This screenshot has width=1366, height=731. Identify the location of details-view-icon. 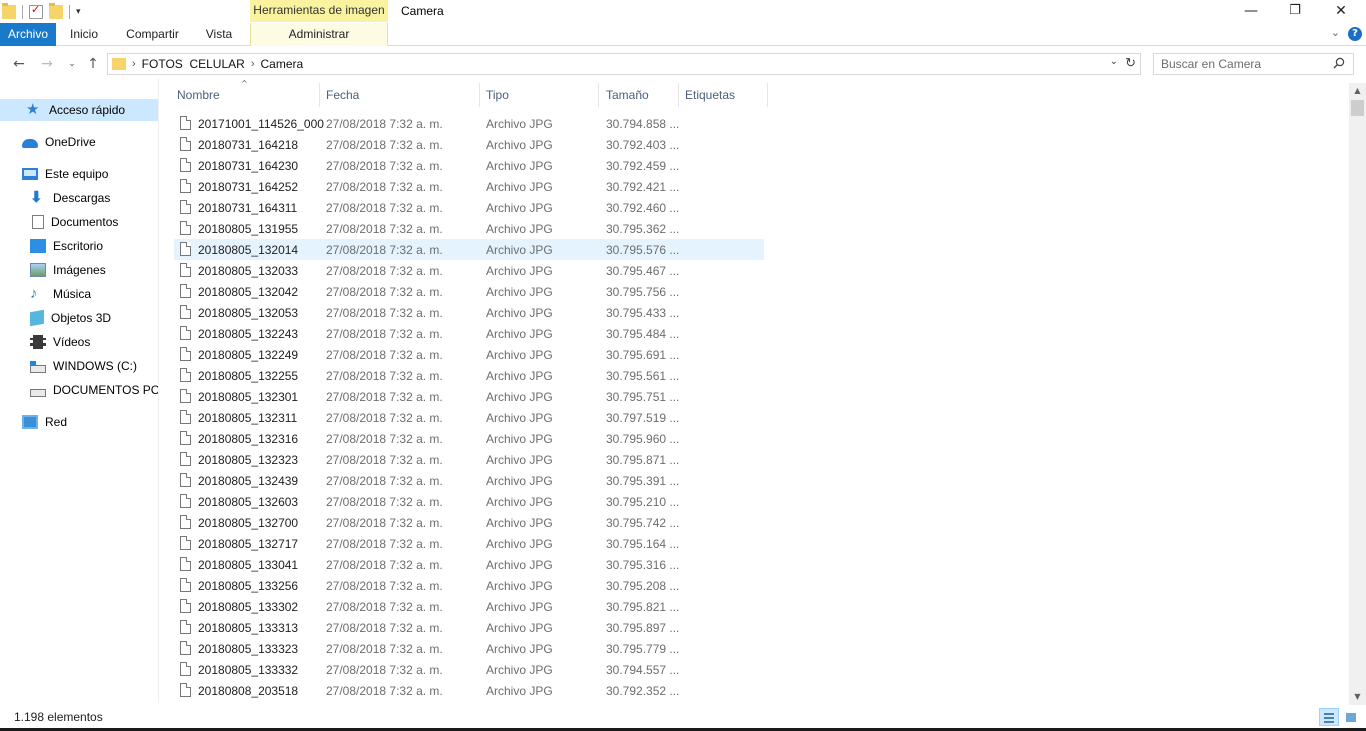
(1329, 717).